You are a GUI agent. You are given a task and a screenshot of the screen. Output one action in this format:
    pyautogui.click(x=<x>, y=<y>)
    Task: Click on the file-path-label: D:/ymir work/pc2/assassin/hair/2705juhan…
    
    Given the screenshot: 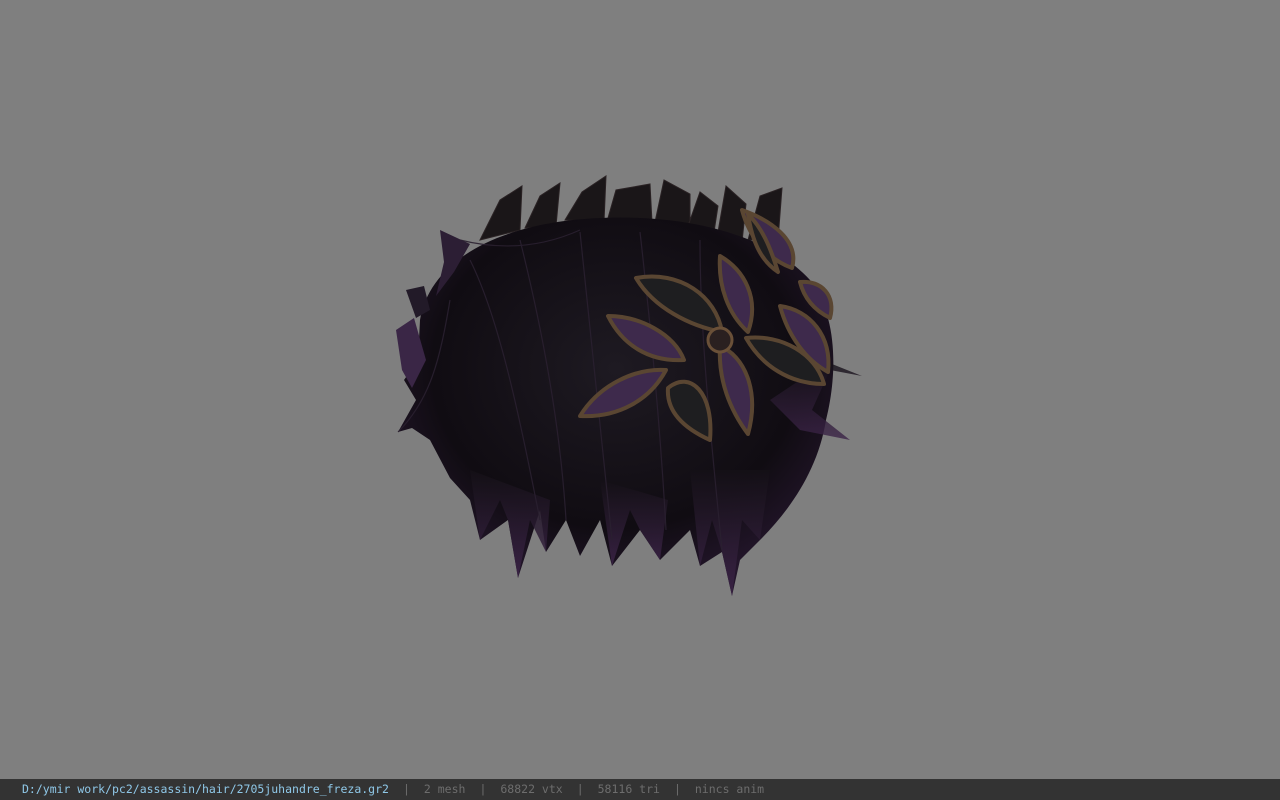 What is the action you would take?
    pyautogui.click(x=205, y=789)
    